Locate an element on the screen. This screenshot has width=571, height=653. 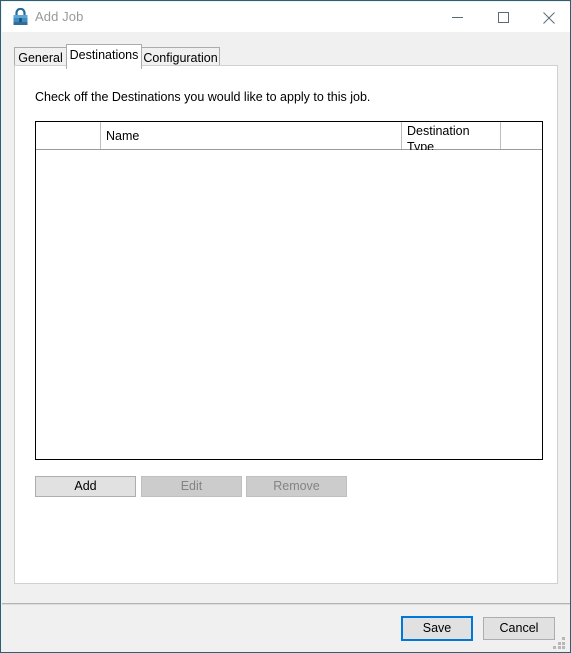
grid-header-name: Name is located at coordinates (251, 135).